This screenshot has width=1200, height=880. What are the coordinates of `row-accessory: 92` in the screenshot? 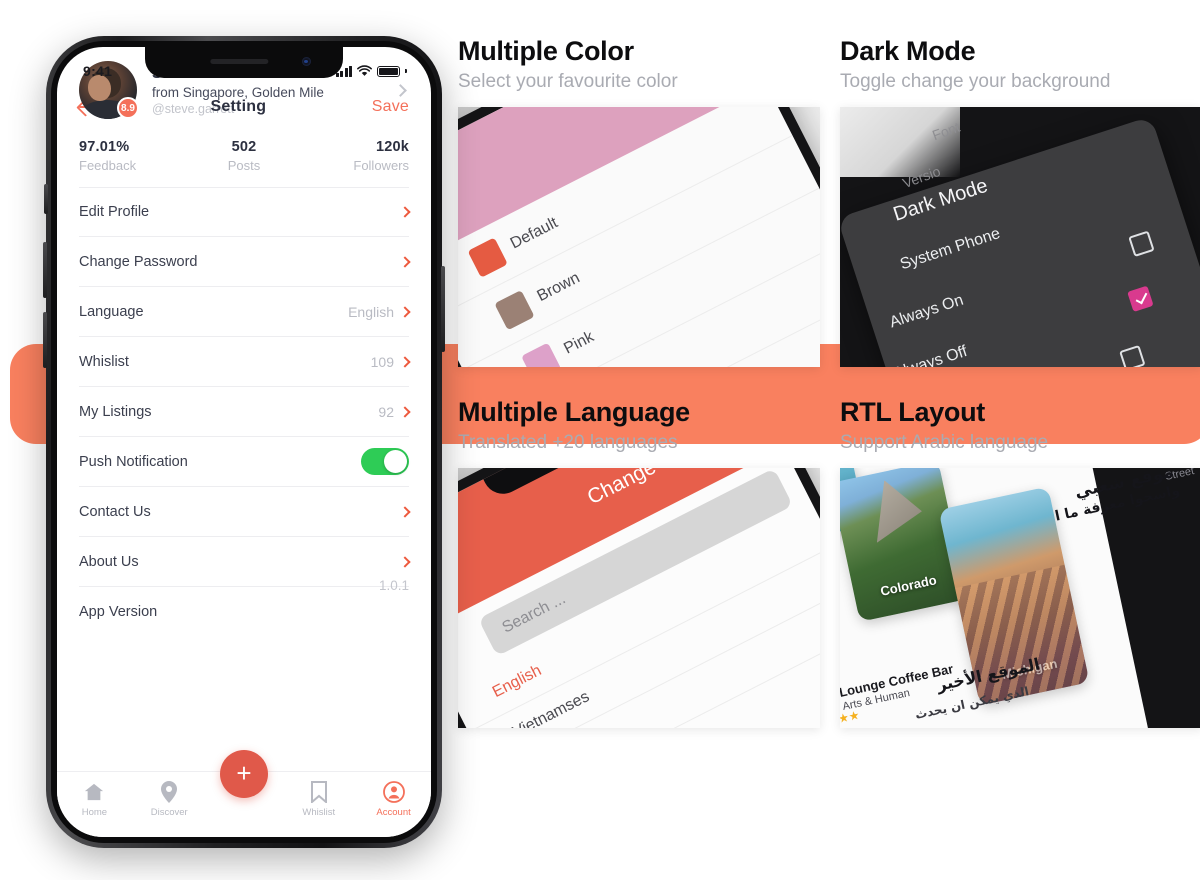 It's located at (394, 411).